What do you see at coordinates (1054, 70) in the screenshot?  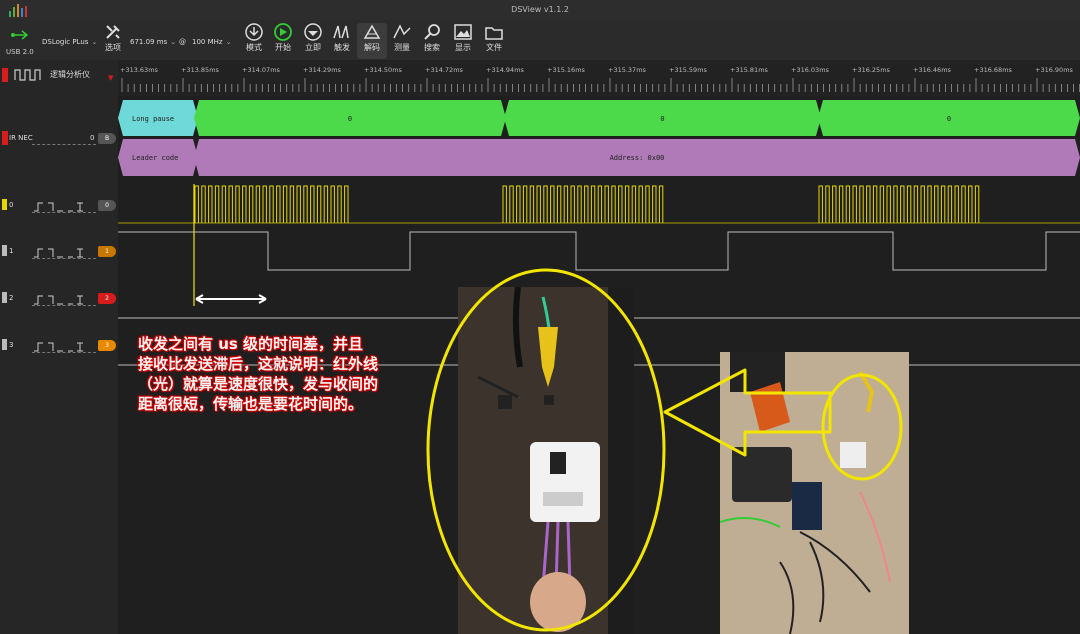 I see `ruler-label: +316.90ms` at bounding box center [1054, 70].